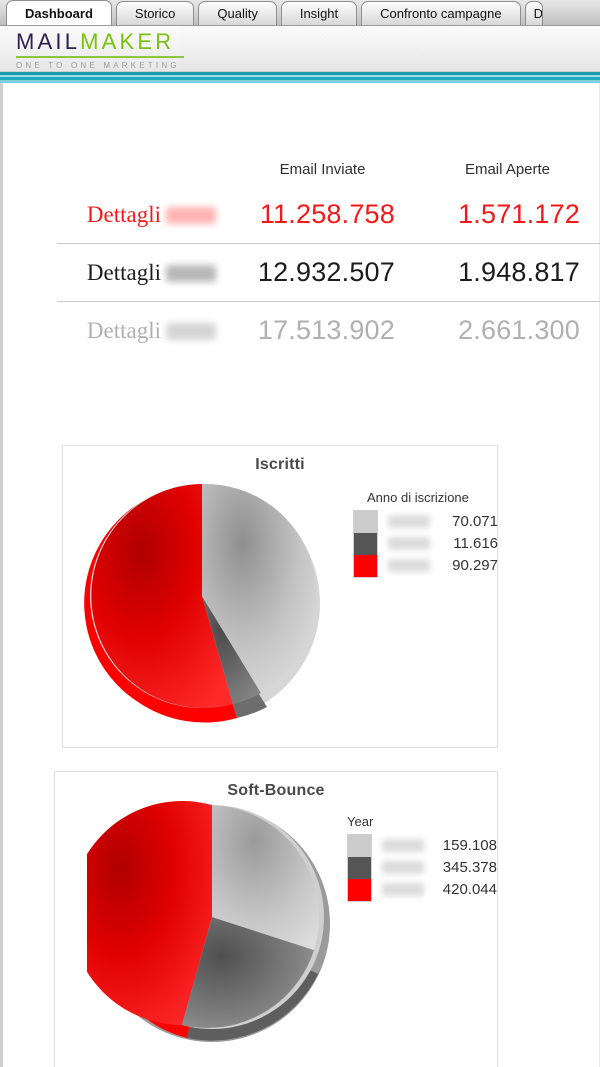 This screenshot has width=600, height=1067. What do you see at coordinates (469, 867) in the screenshot?
I see `legend-value: 345.378` at bounding box center [469, 867].